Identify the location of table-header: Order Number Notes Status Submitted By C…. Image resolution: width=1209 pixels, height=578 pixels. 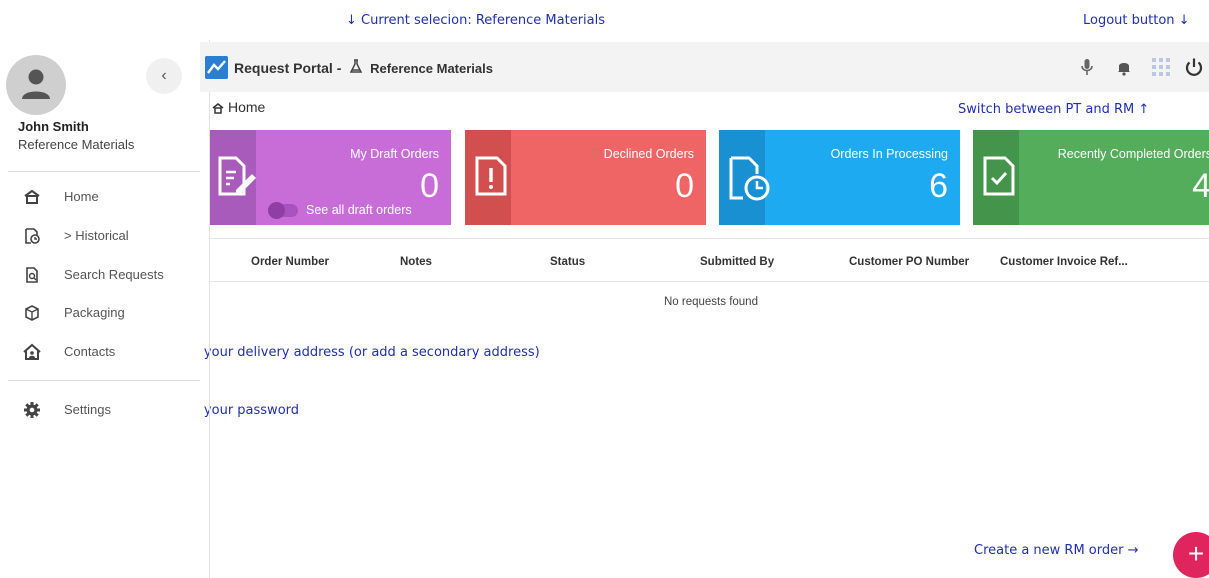
(709, 260).